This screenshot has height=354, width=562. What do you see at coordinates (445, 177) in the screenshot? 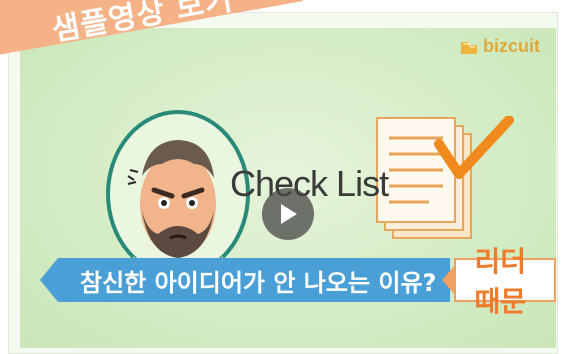
I see `checklist-document-icon` at bounding box center [445, 177].